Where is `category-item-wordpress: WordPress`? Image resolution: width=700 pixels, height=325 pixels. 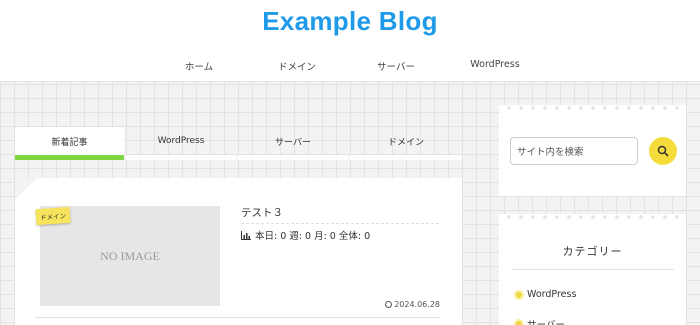
category-item-wordpress: WordPress is located at coordinates (545, 294).